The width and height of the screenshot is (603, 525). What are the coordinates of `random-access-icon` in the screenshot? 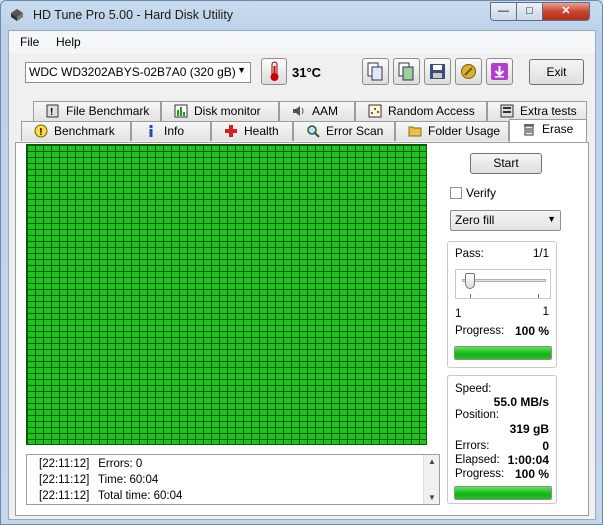 It's located at (375, 111).